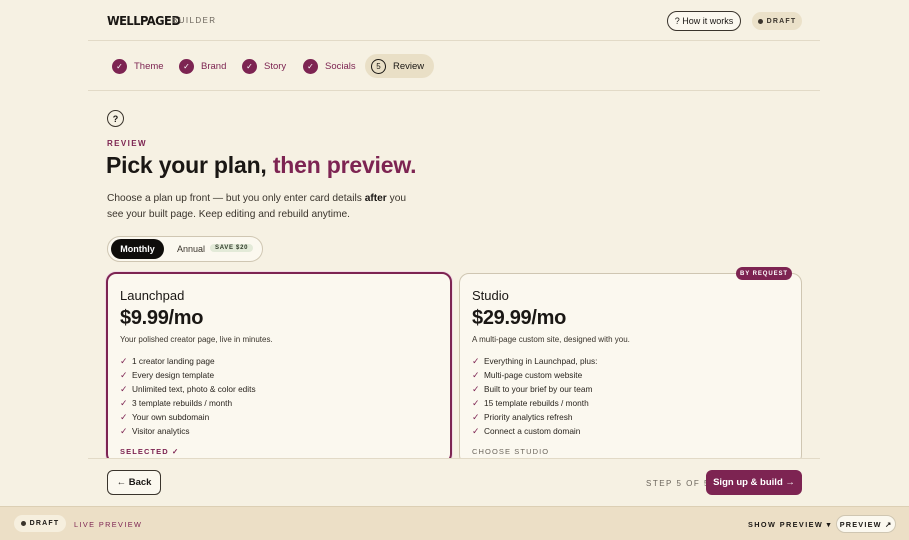 Image resolution: width=909 pixels, height=540 pixels. Describe the element at coordinates (182, 403) in the screenshot. I see `feature-text: 3 template rebuilds / month` at that location.